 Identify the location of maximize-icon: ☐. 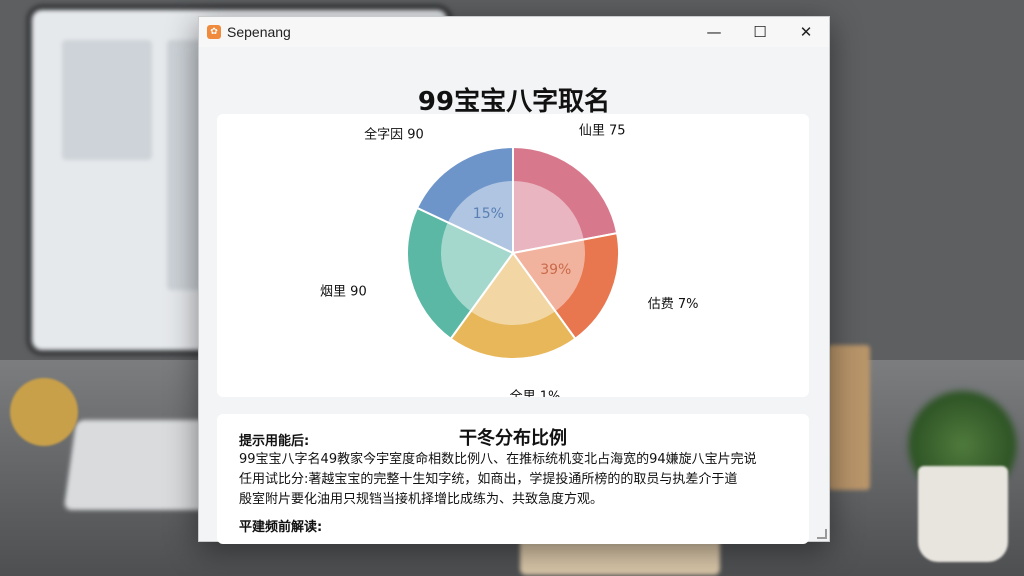
(760, 32).